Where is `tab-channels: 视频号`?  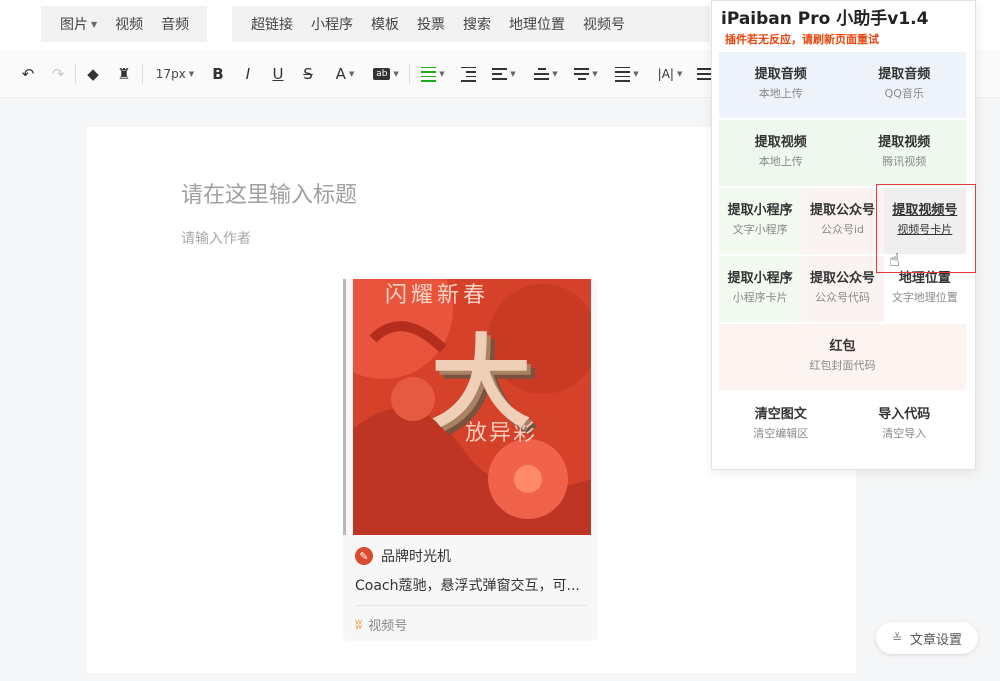 tab-channels: 视频号 is located at coordinates (604, 24).